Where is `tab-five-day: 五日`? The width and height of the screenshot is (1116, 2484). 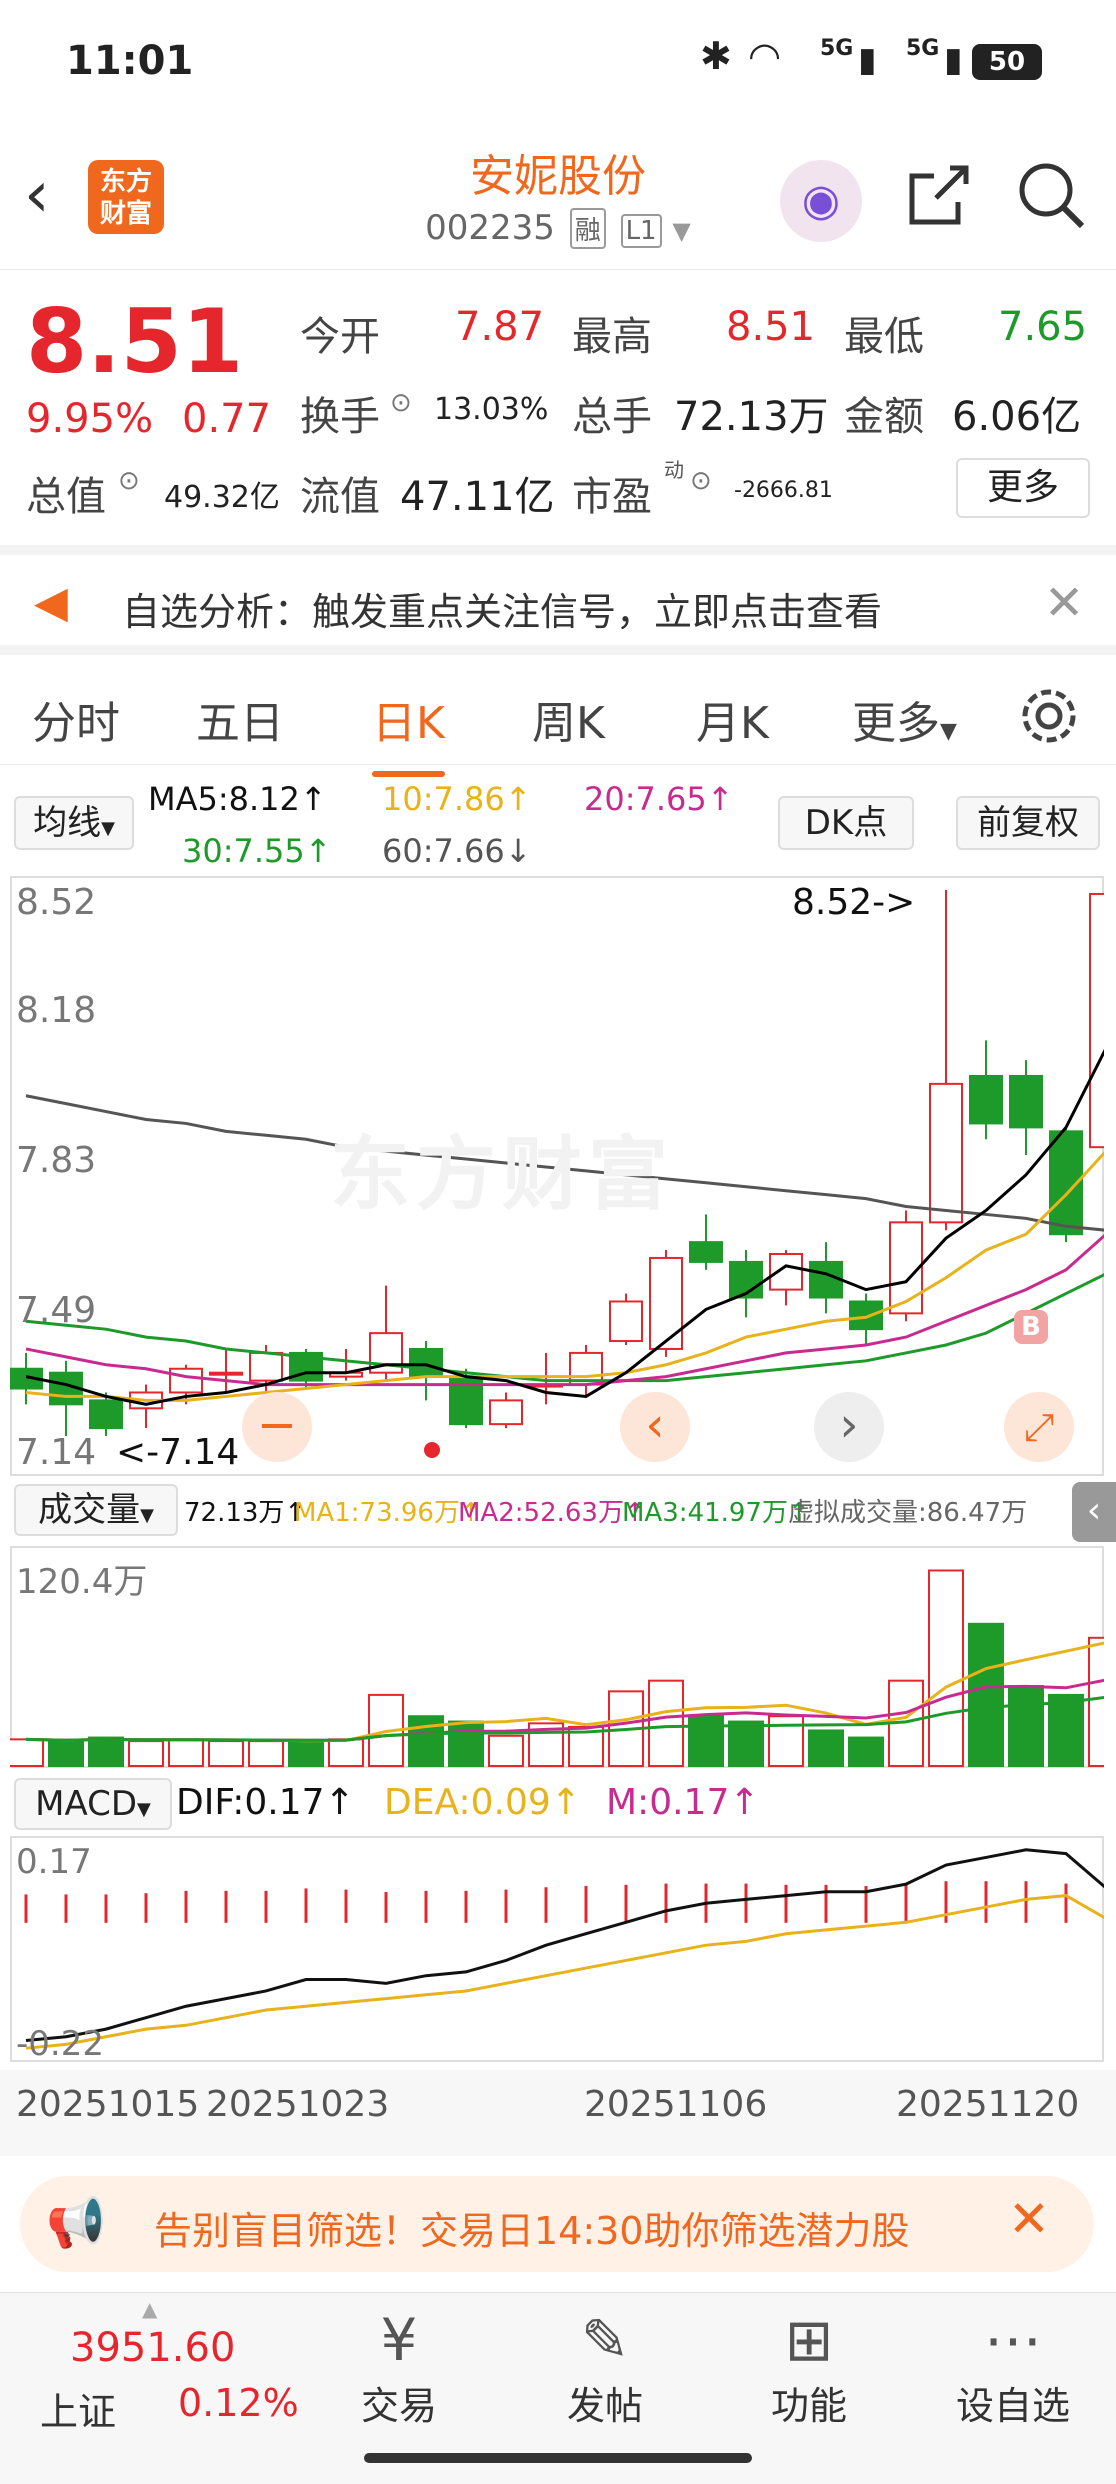 tab-five-day: 五日 is located at coordinates (240, 719).